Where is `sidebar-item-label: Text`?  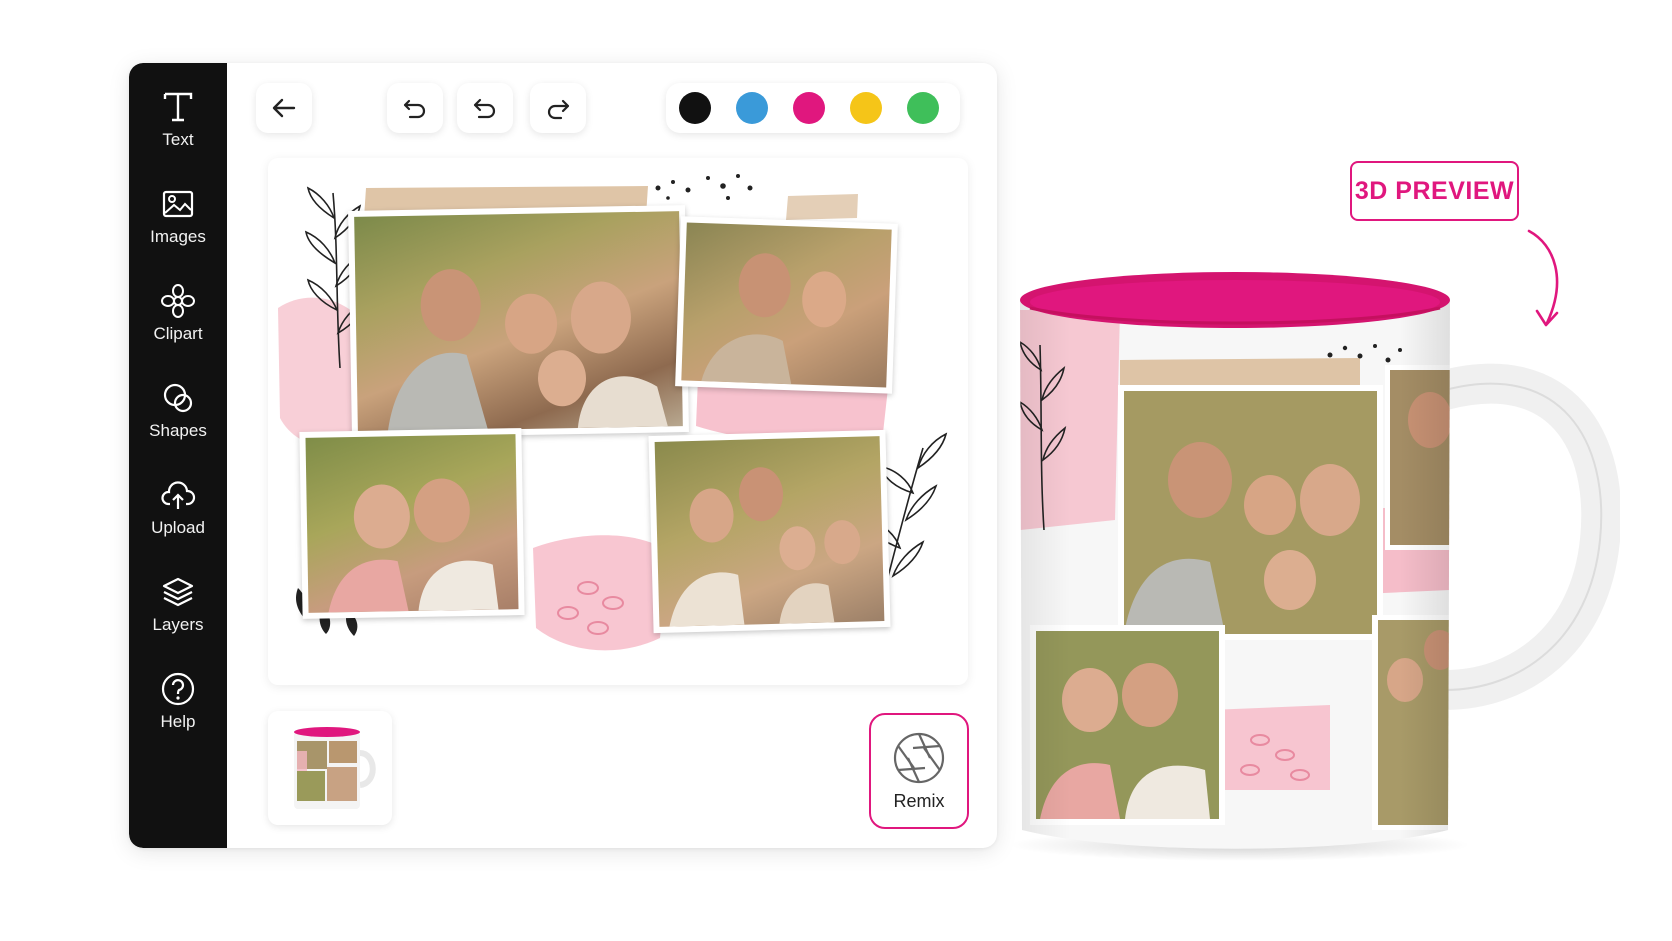 sidebar-item-label: Text is located at coordinates (178, 139).